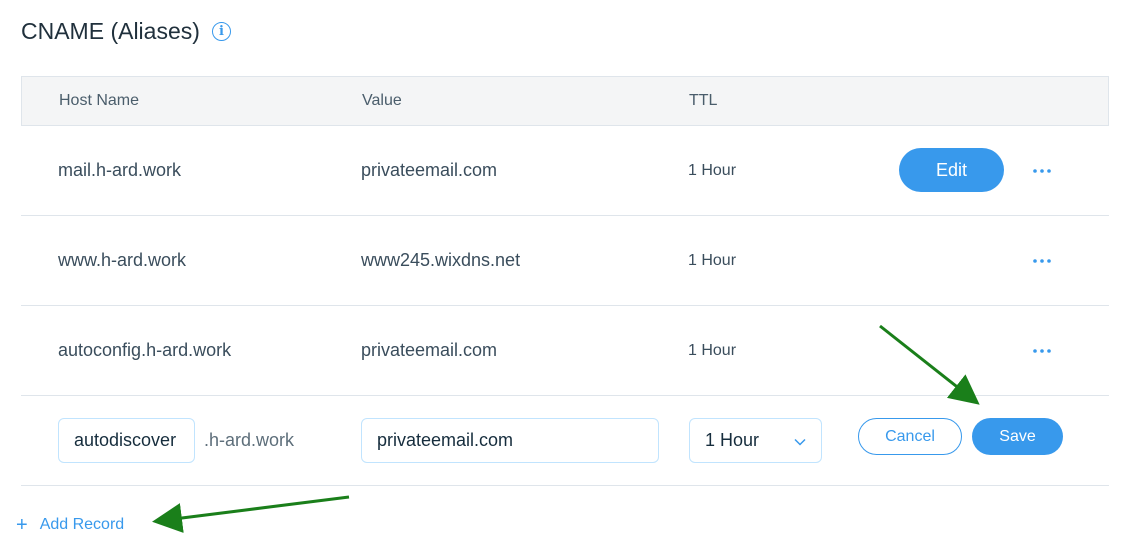 The image size is (1129, 556). What do you see at coordinates (910, 436) in the screenshot?
I see `cancel-button: Cancel` at bounding box center [910, 436].